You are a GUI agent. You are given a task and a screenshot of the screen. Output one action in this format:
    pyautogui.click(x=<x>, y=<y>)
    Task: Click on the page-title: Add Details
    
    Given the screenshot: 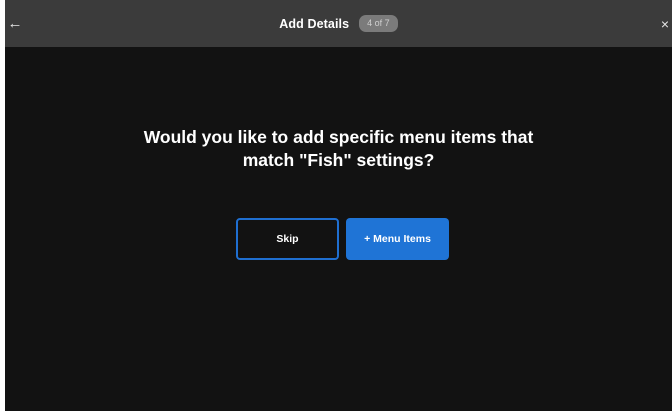 What is the action you would take?
    pyautogui.click(x=314, y=23)
    